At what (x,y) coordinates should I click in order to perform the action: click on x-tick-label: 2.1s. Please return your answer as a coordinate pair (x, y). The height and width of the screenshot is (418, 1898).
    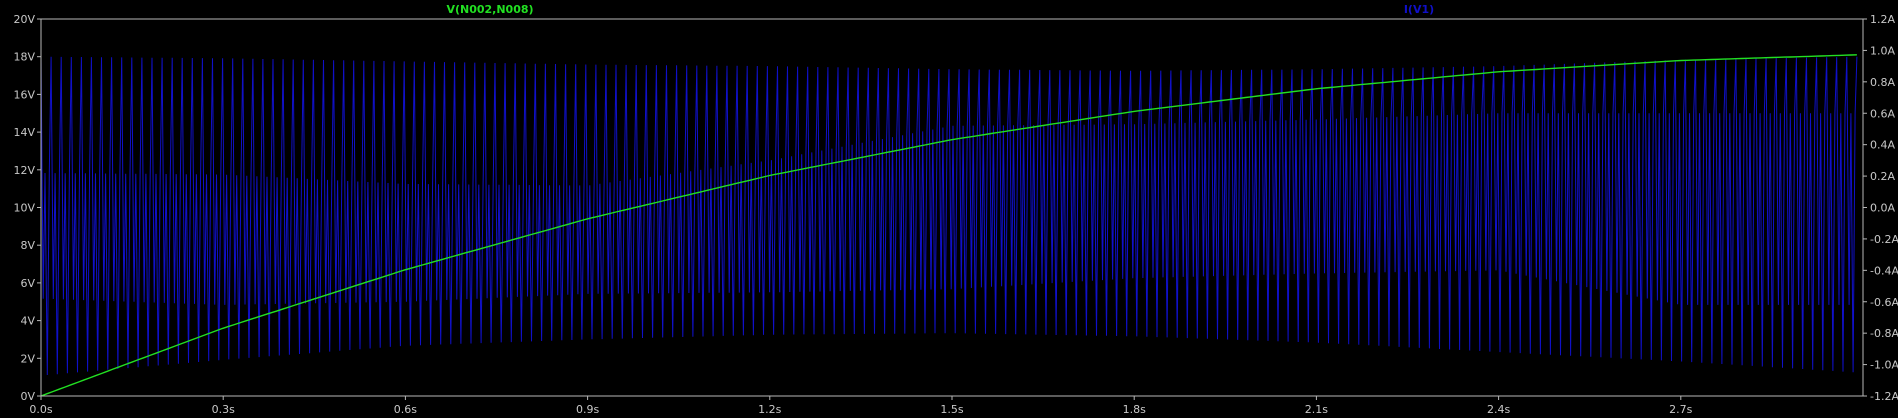
    Looking at the image, I should click on (1316, 409).